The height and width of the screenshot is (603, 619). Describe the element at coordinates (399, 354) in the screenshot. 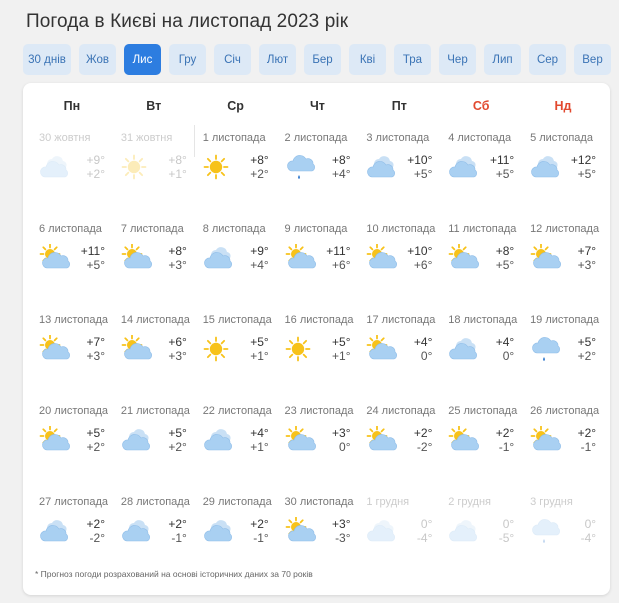

I see `day-cell: 17 листопада +4° 0°` at that location.